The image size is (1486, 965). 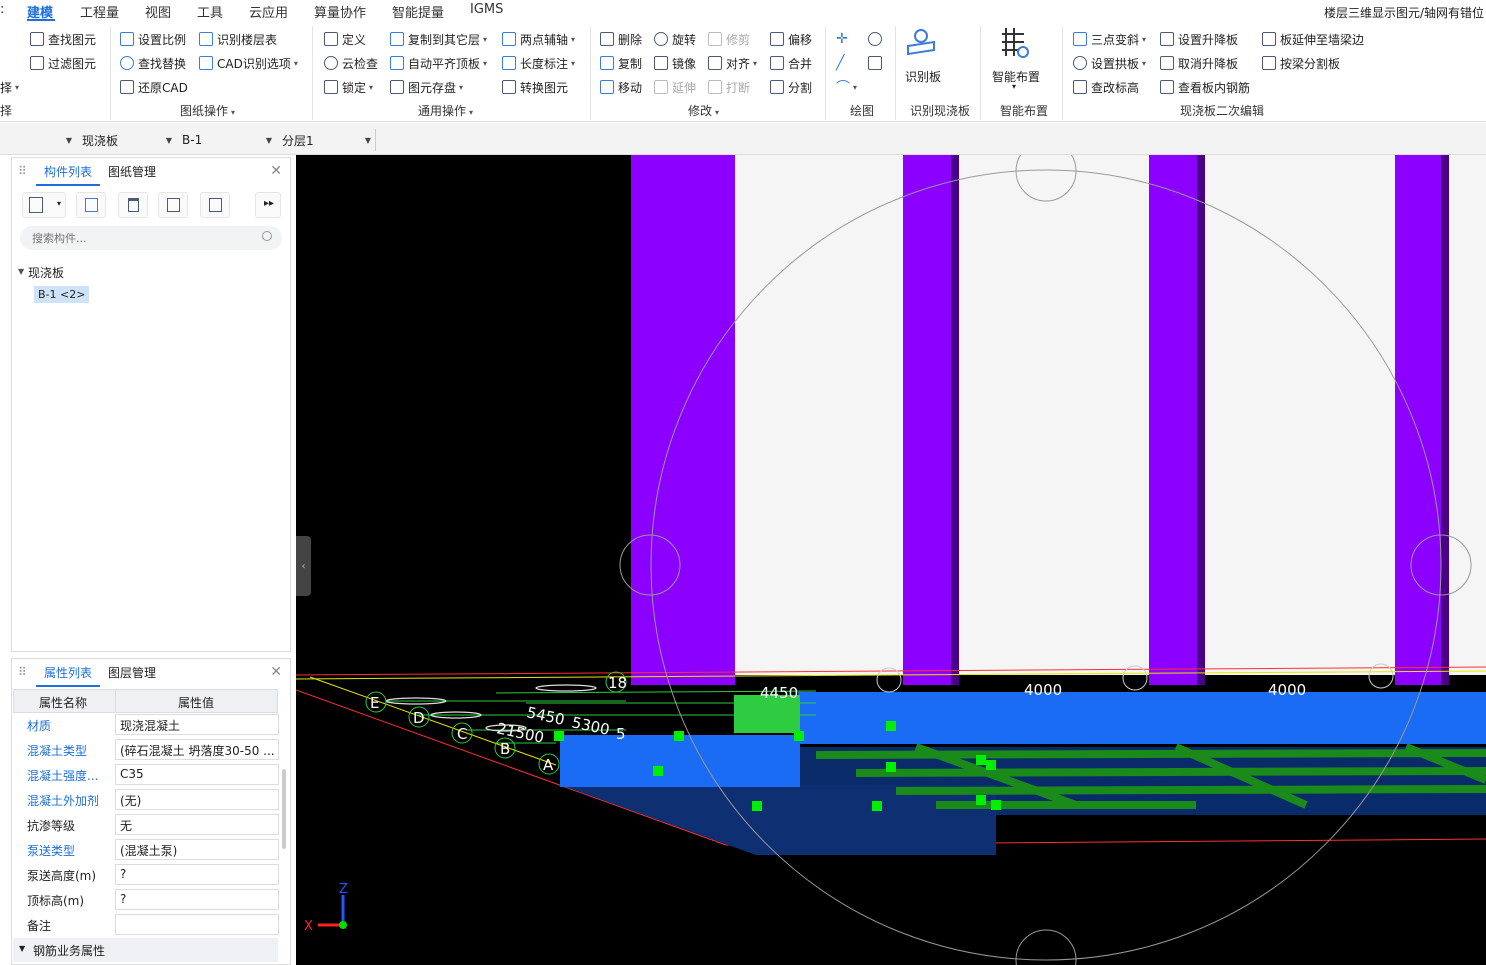 What do you see at coordinates (922, 44) in the screenshot?
I see `identify-slab-button` at bounding box center [922, 44].